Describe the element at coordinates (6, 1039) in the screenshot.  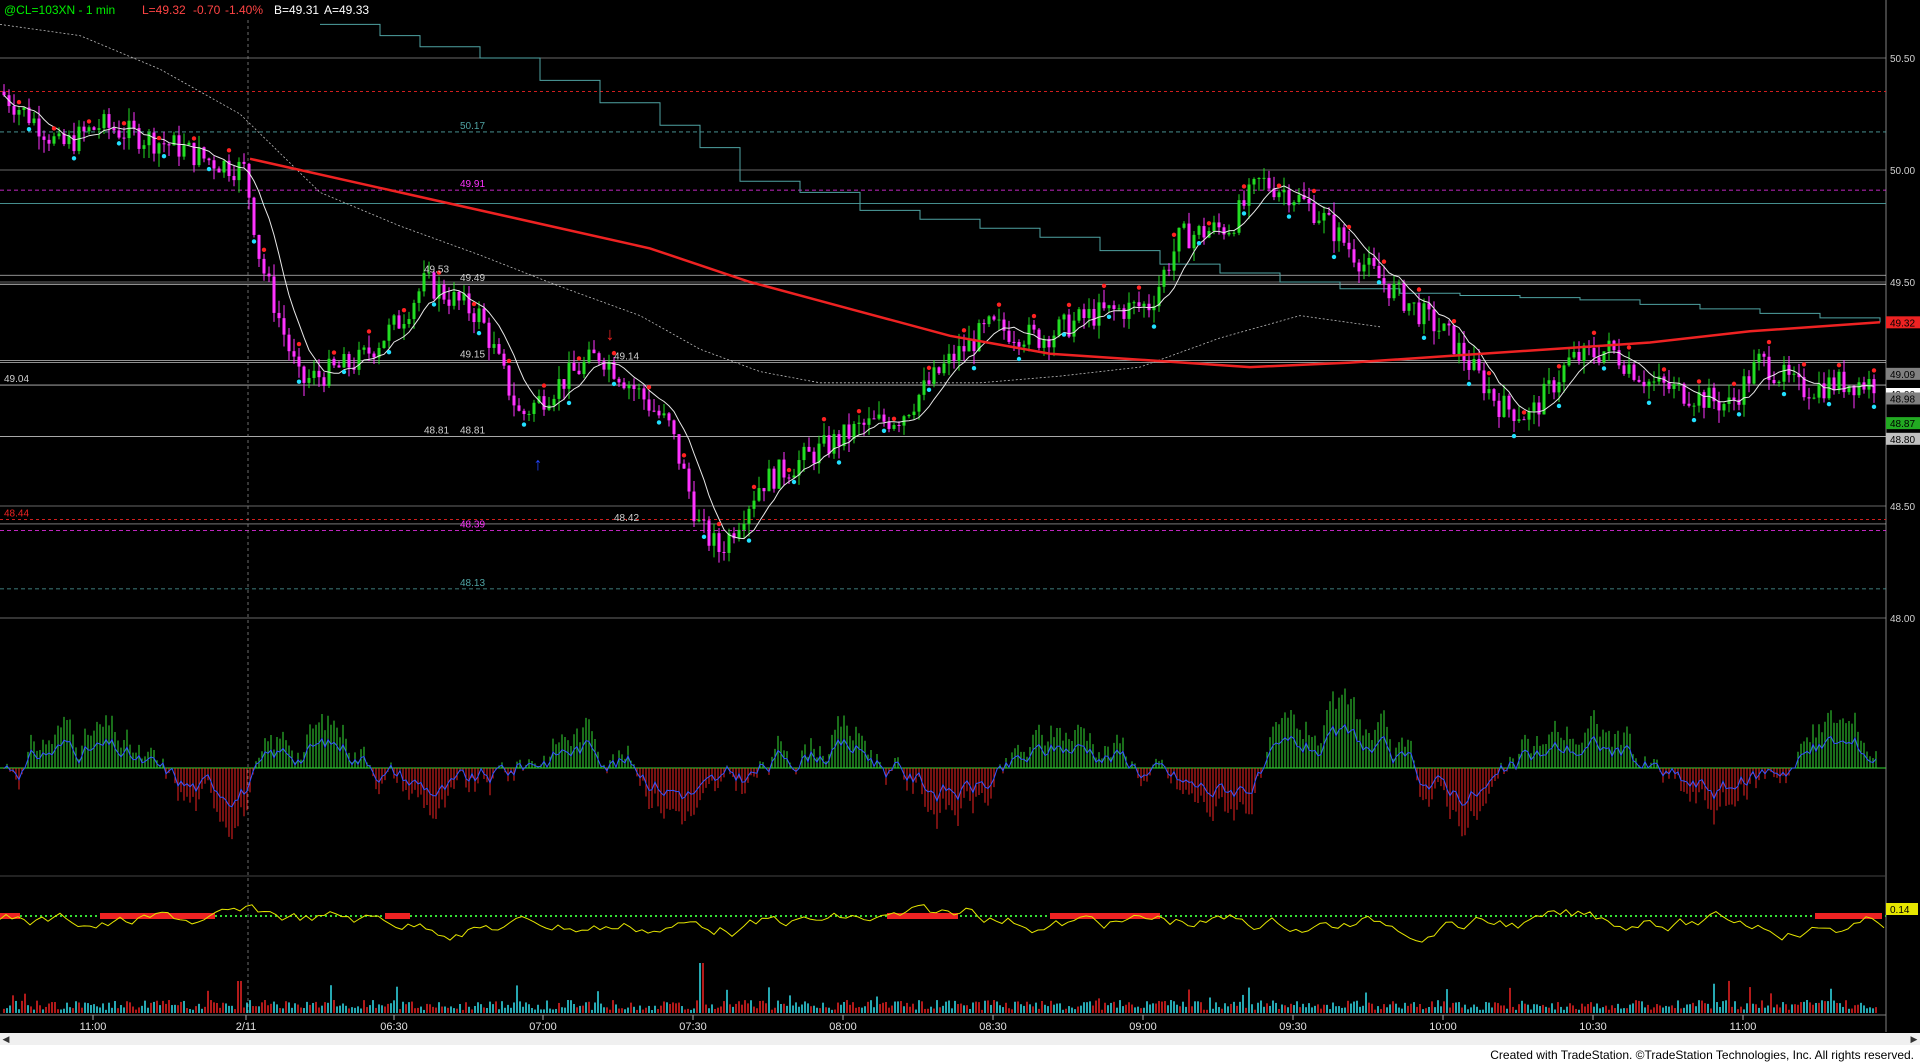
I see `scroll-left-icon: ◀` at that location.